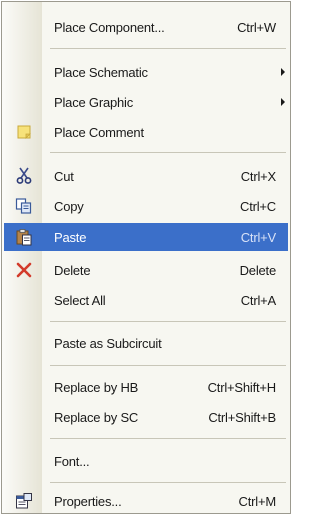 This screenshot has height=517, width=320. I want to click on properties-icon, so click(24, 501).